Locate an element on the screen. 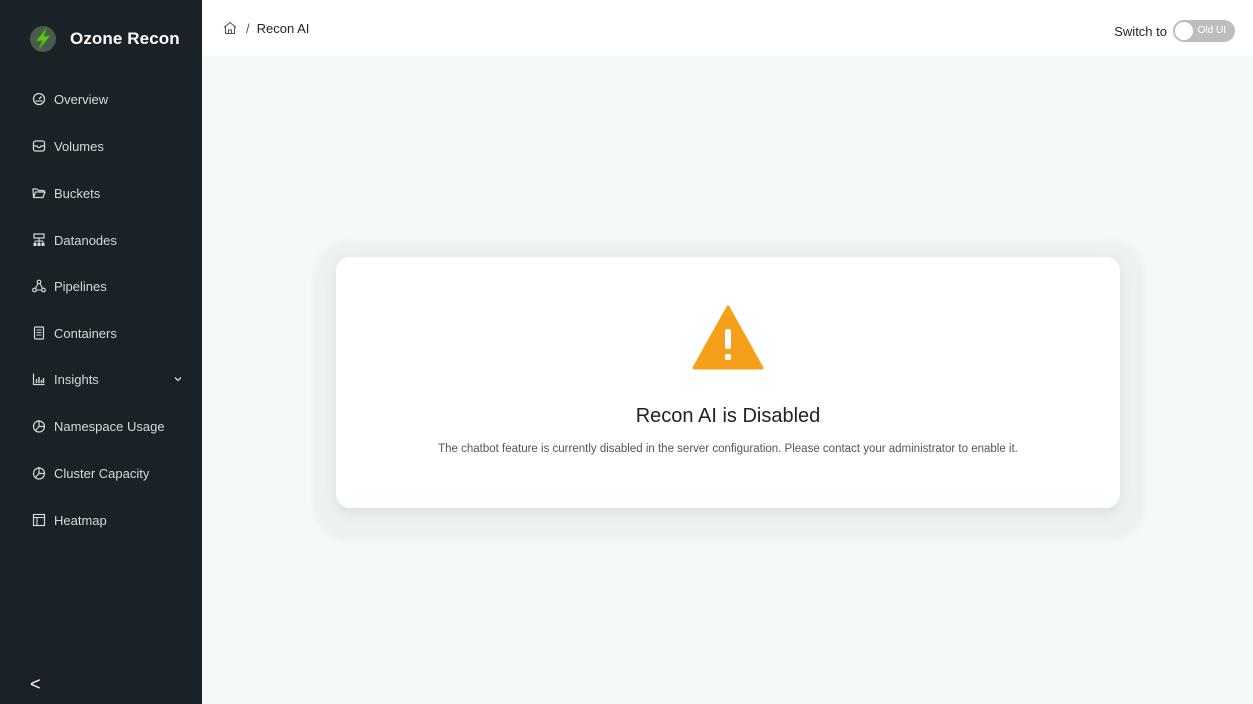  sidebar-item-buckets: Buckets is located at coordinates (101, 193).